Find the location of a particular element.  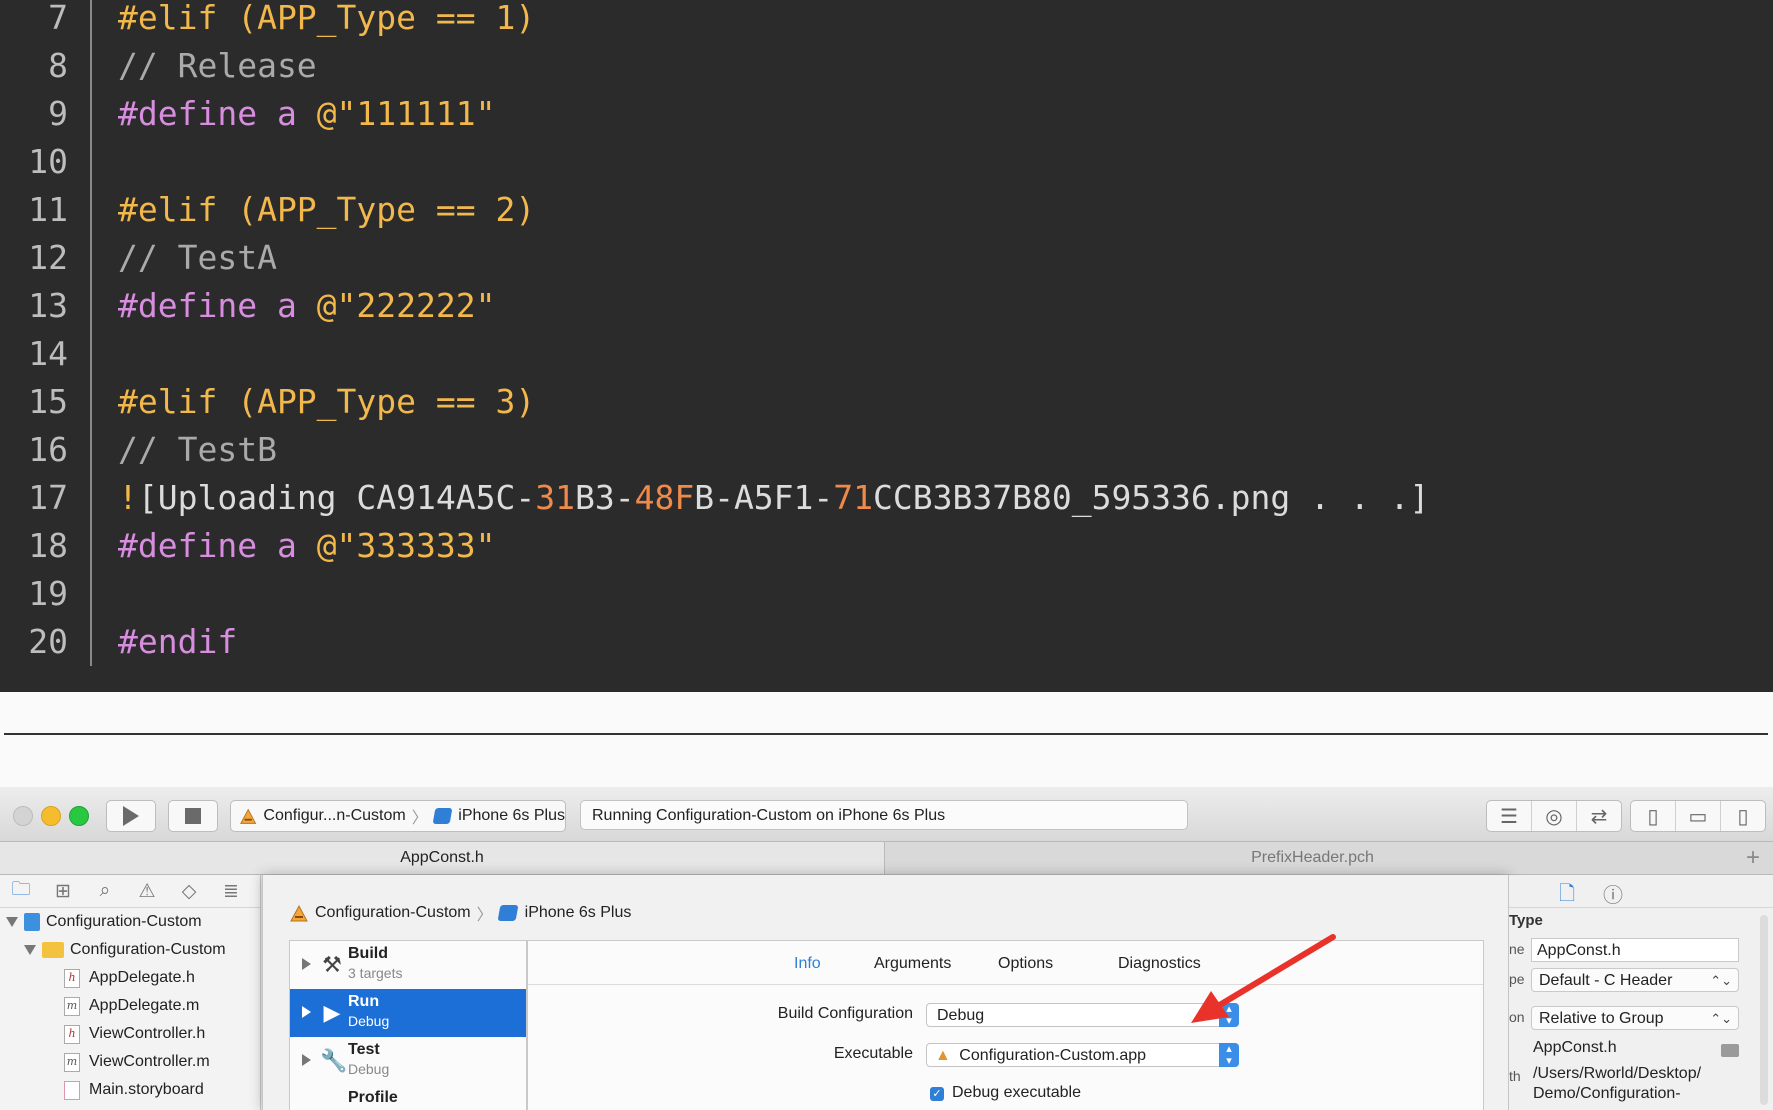

location-popup: Relative to Group ⌃⌄ is located at coordinates (1635, 1018).